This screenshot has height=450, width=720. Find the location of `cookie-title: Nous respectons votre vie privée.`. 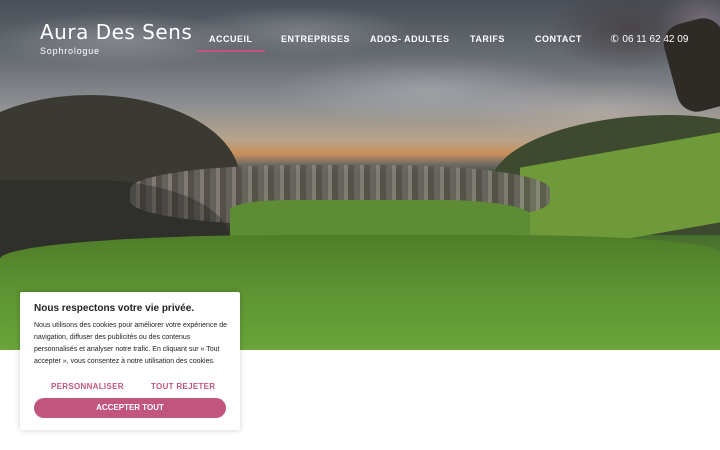

cookie-title: Nous respectons votre vie privée. is located at coordinates (114, 308).